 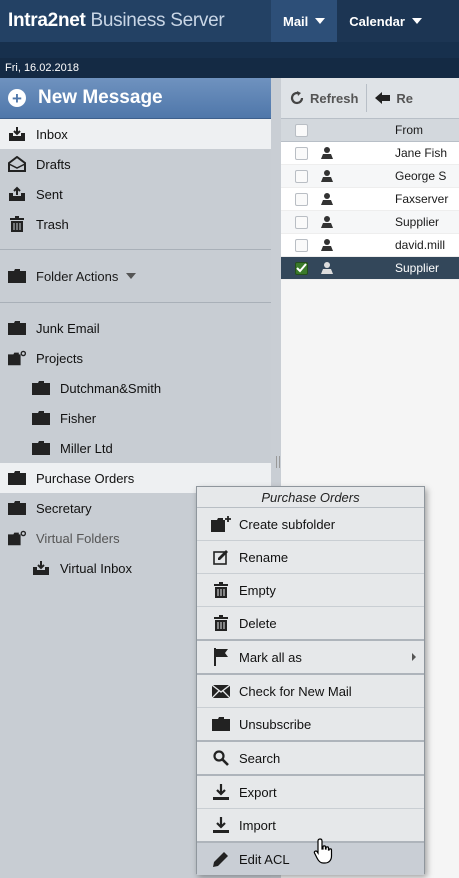 What do you see at coordinates (85, 478) in the screenshot?
I see `sidebar-item-label: Purchase Orders` at bounding box center [85, 478].